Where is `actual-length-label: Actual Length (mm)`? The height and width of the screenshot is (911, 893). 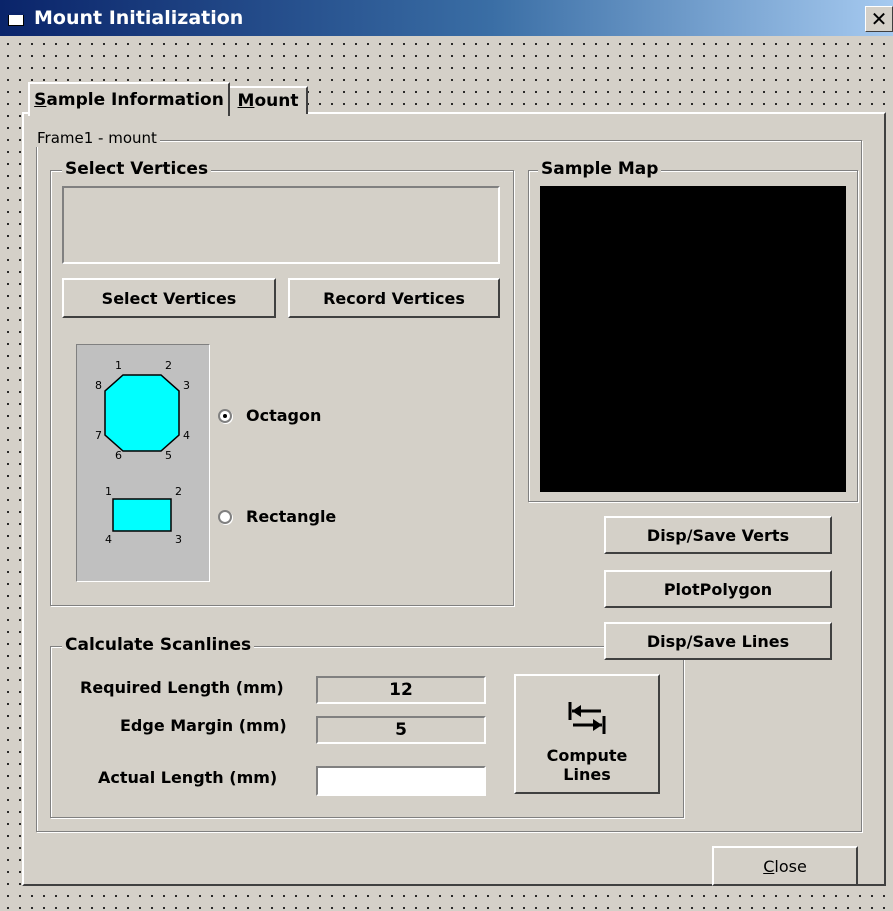 actual-length-label: Actual Length (mm) is located at coordinates (188, 777).